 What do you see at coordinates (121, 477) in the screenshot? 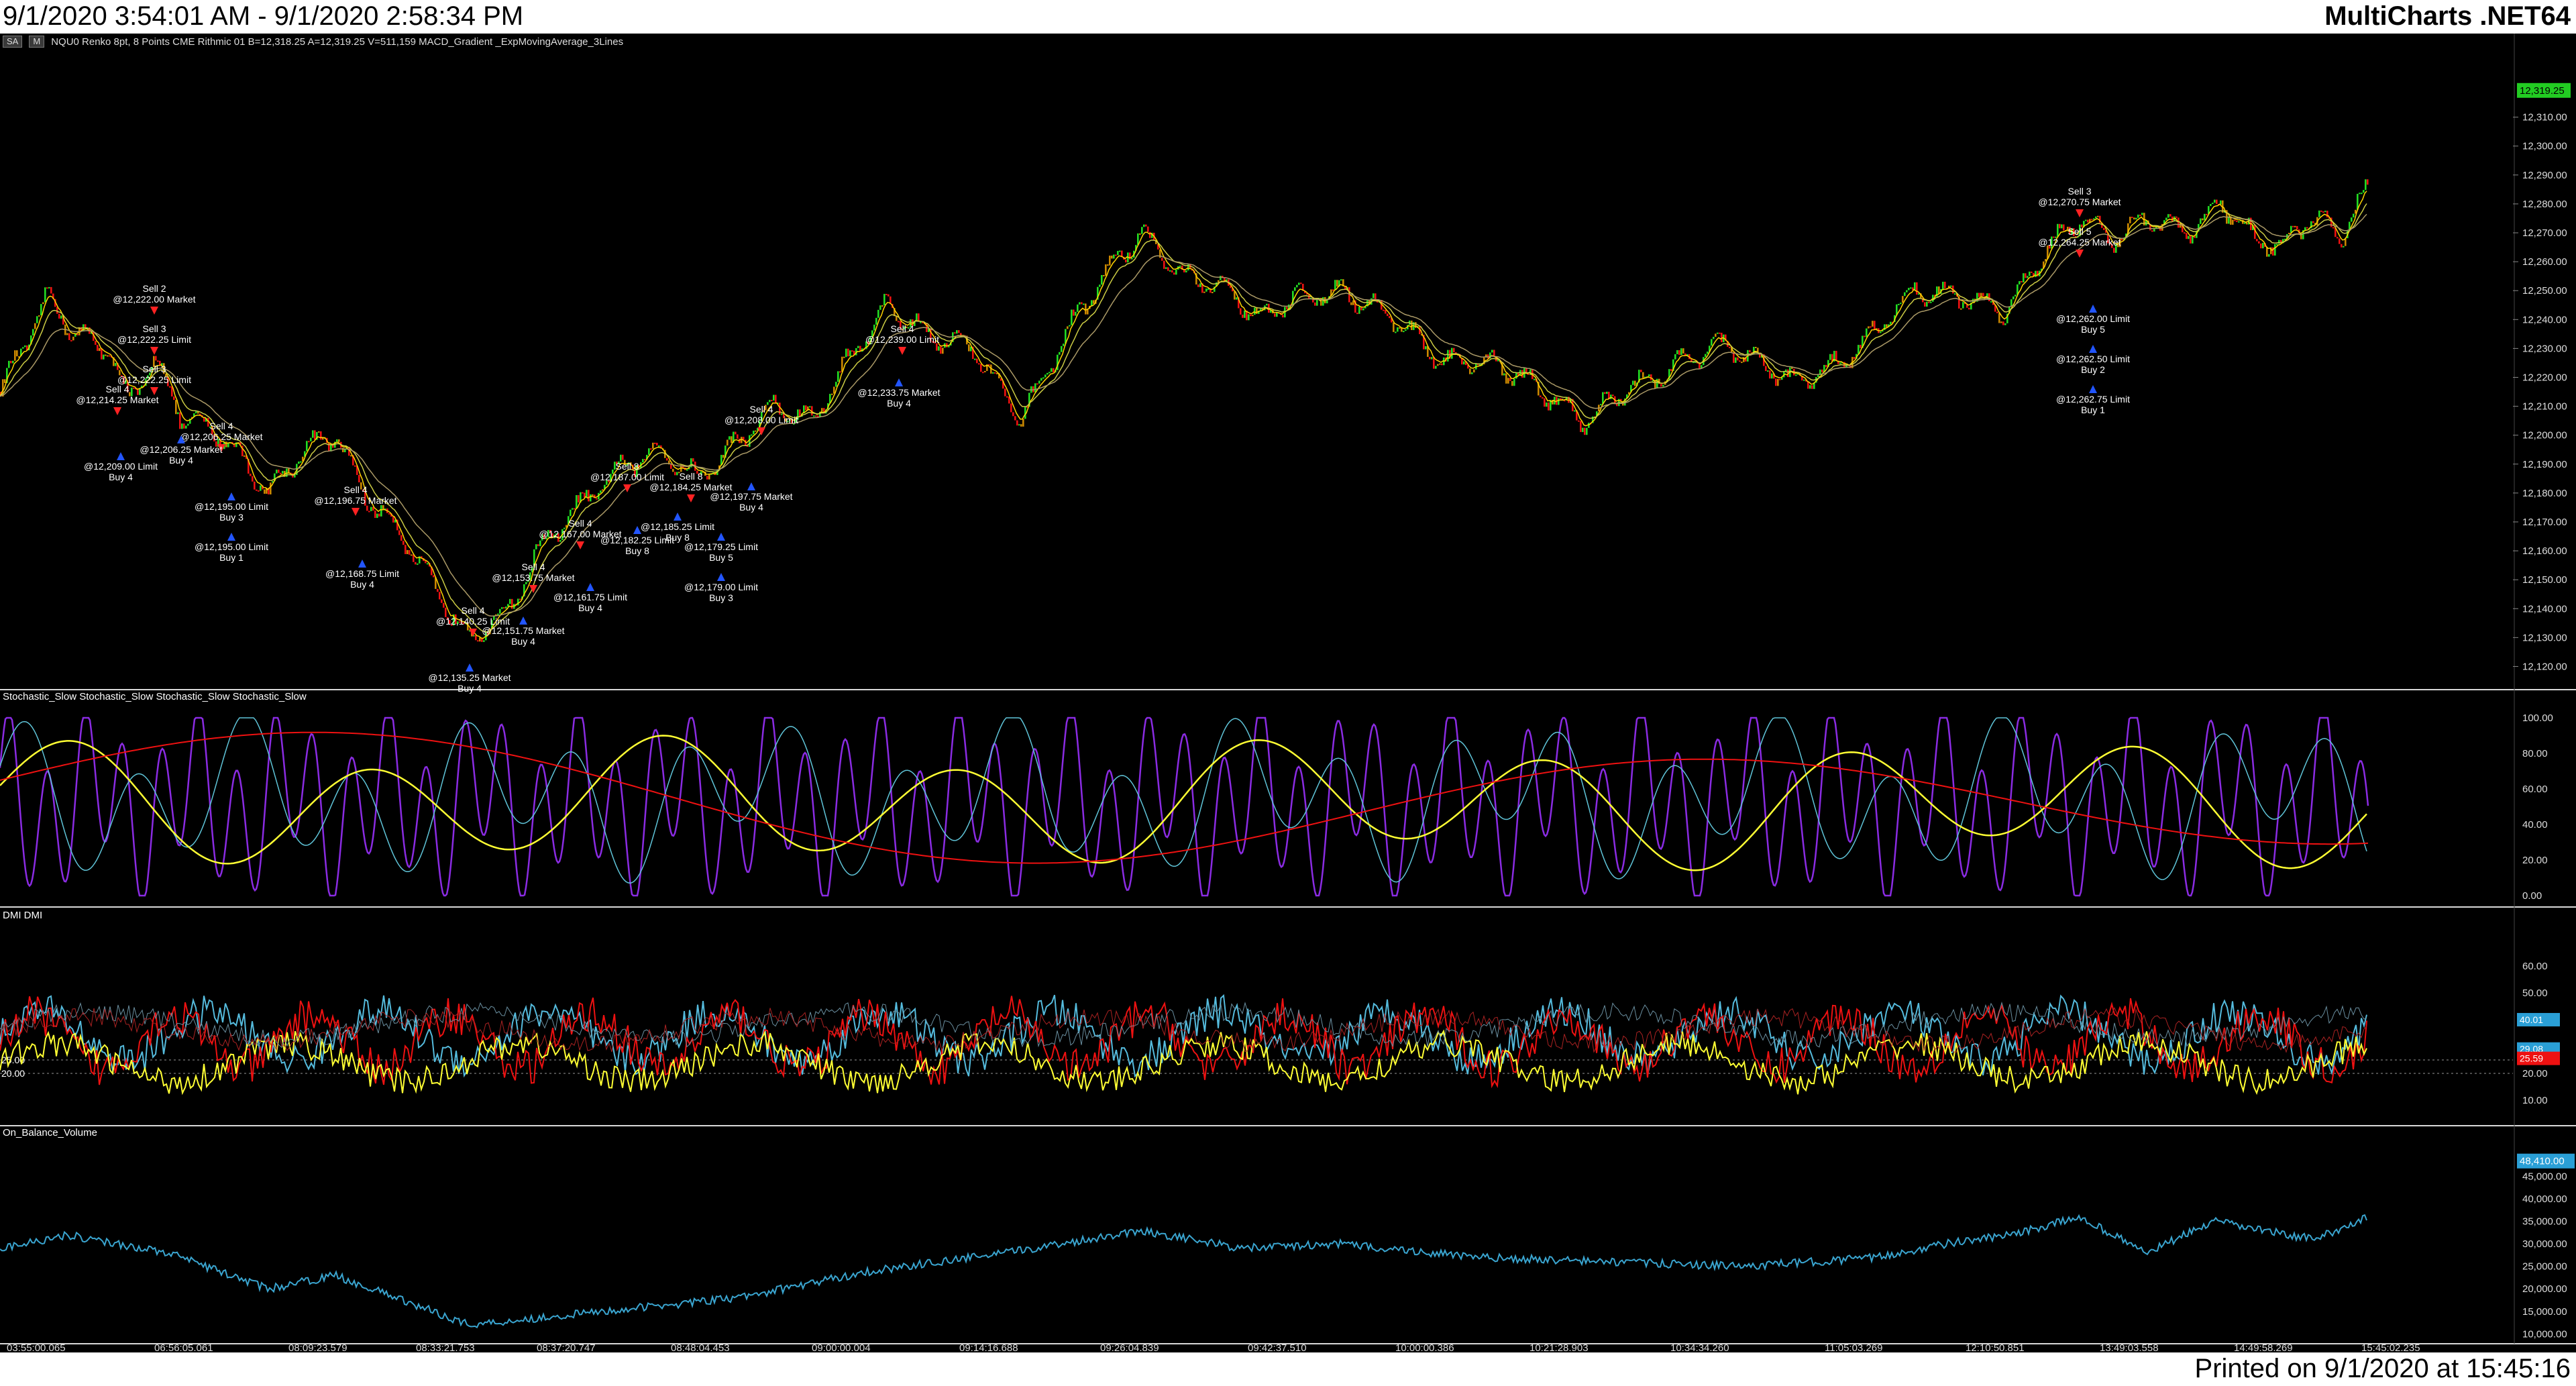
I see `buy-order-label: Buy 4` at bounding box center [121, 477].